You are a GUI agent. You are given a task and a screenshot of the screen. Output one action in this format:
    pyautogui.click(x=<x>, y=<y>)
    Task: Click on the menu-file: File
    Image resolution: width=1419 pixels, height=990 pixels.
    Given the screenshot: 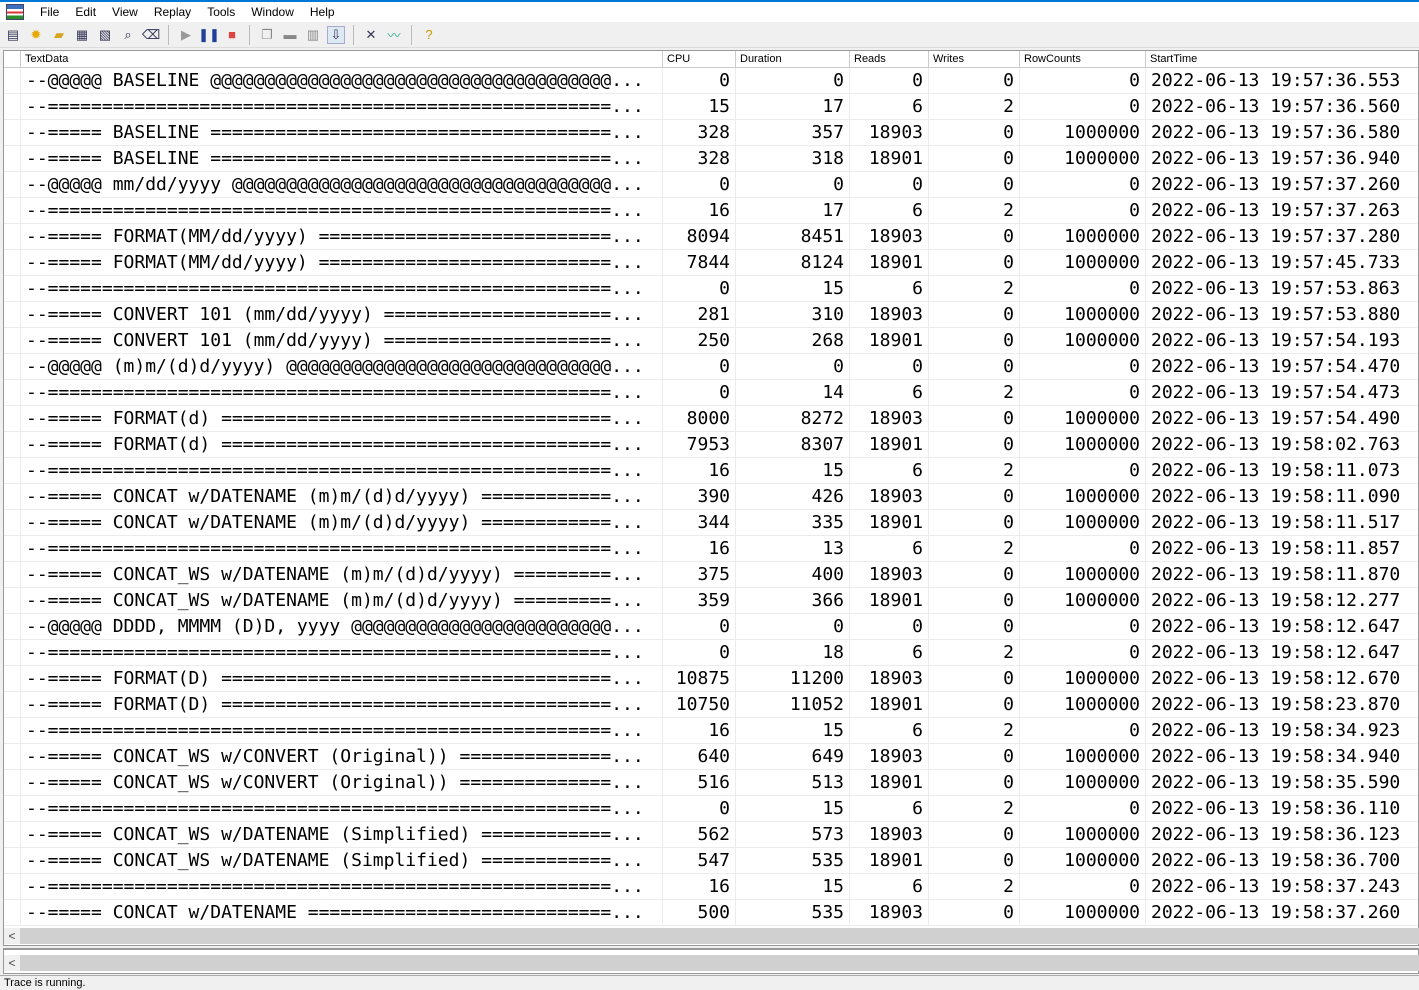 What is the action you would take?
    pyautogui.click(x=49, y=12)
    